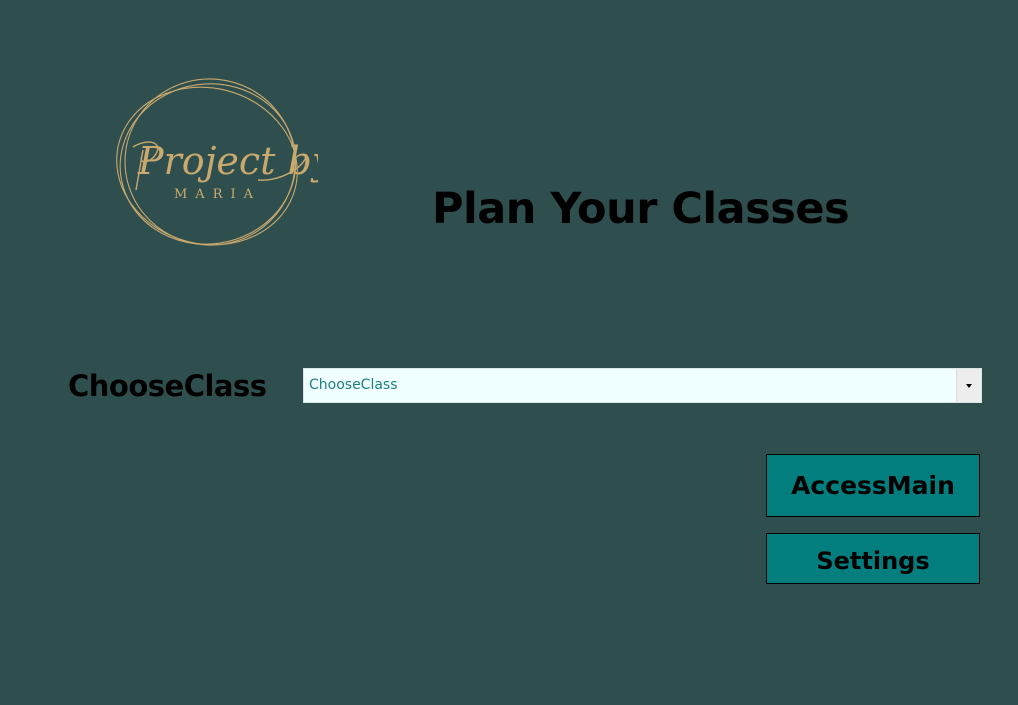 This screenshot has height=705, width=1018. Describe the element at coordinates (217, 194) in the screenshot. I see `logo-sub-text: MARIA` at that location.